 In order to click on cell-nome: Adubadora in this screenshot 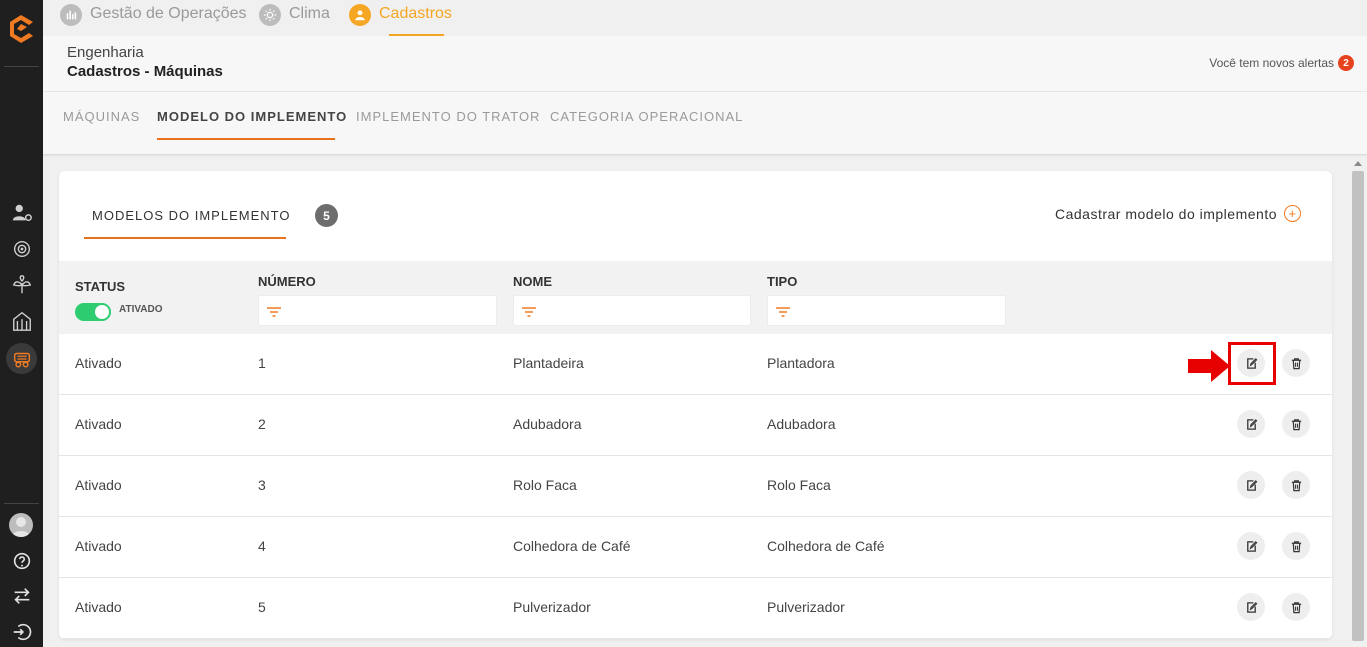, I will do `click(547, 424)`.